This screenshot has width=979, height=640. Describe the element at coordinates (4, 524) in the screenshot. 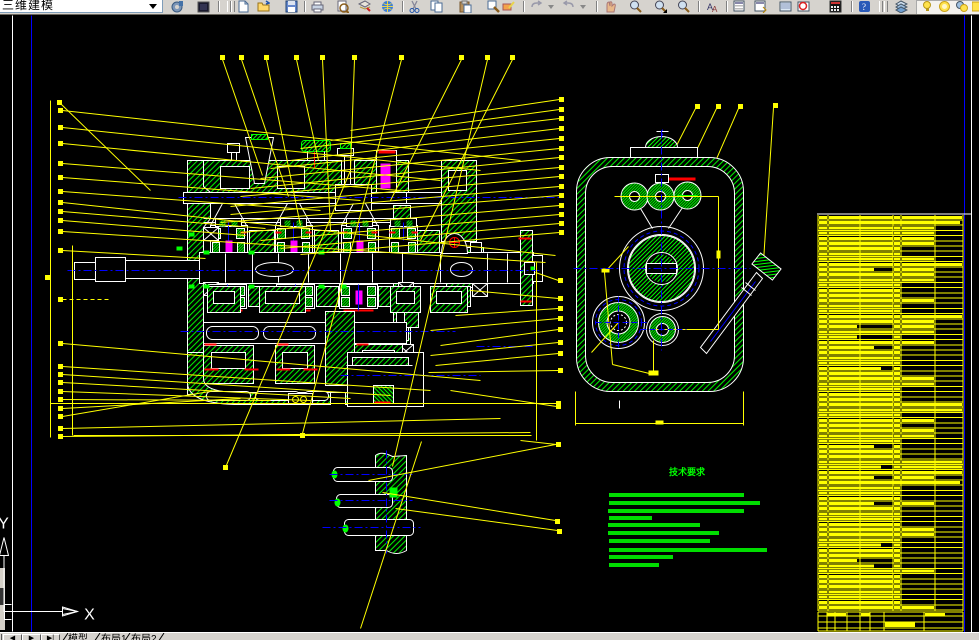

I see `svg-text: Y` at that location.